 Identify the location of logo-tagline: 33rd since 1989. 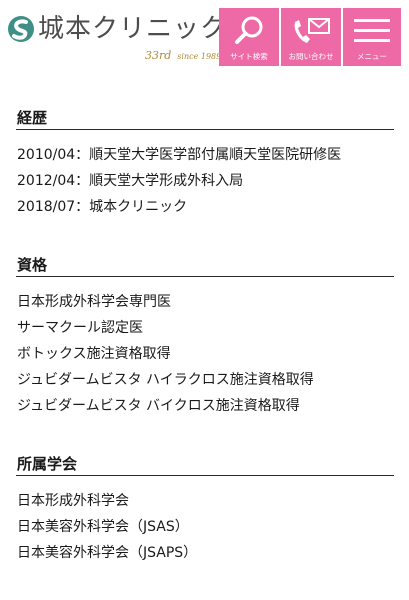
(183, 53).